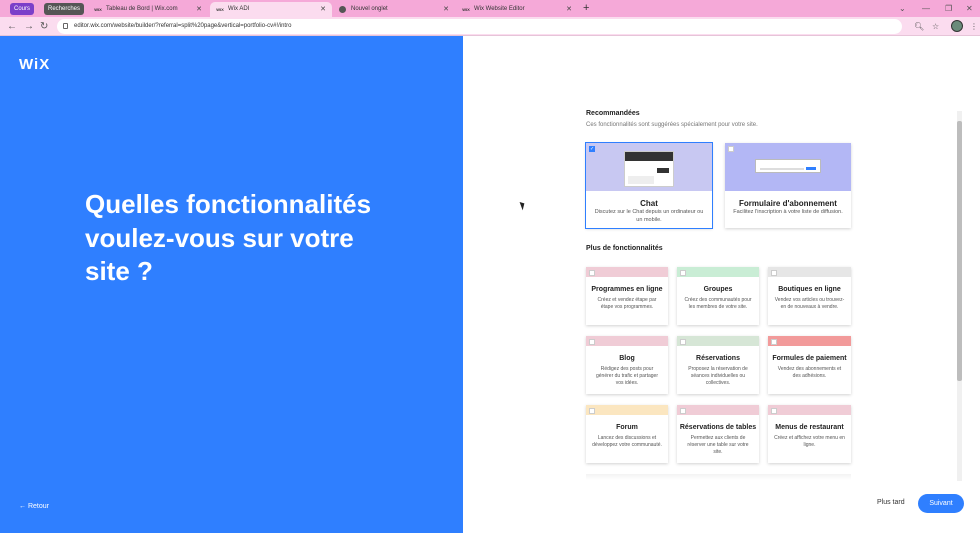  I want to click on new-tab-icon: +, so click(586, 8).